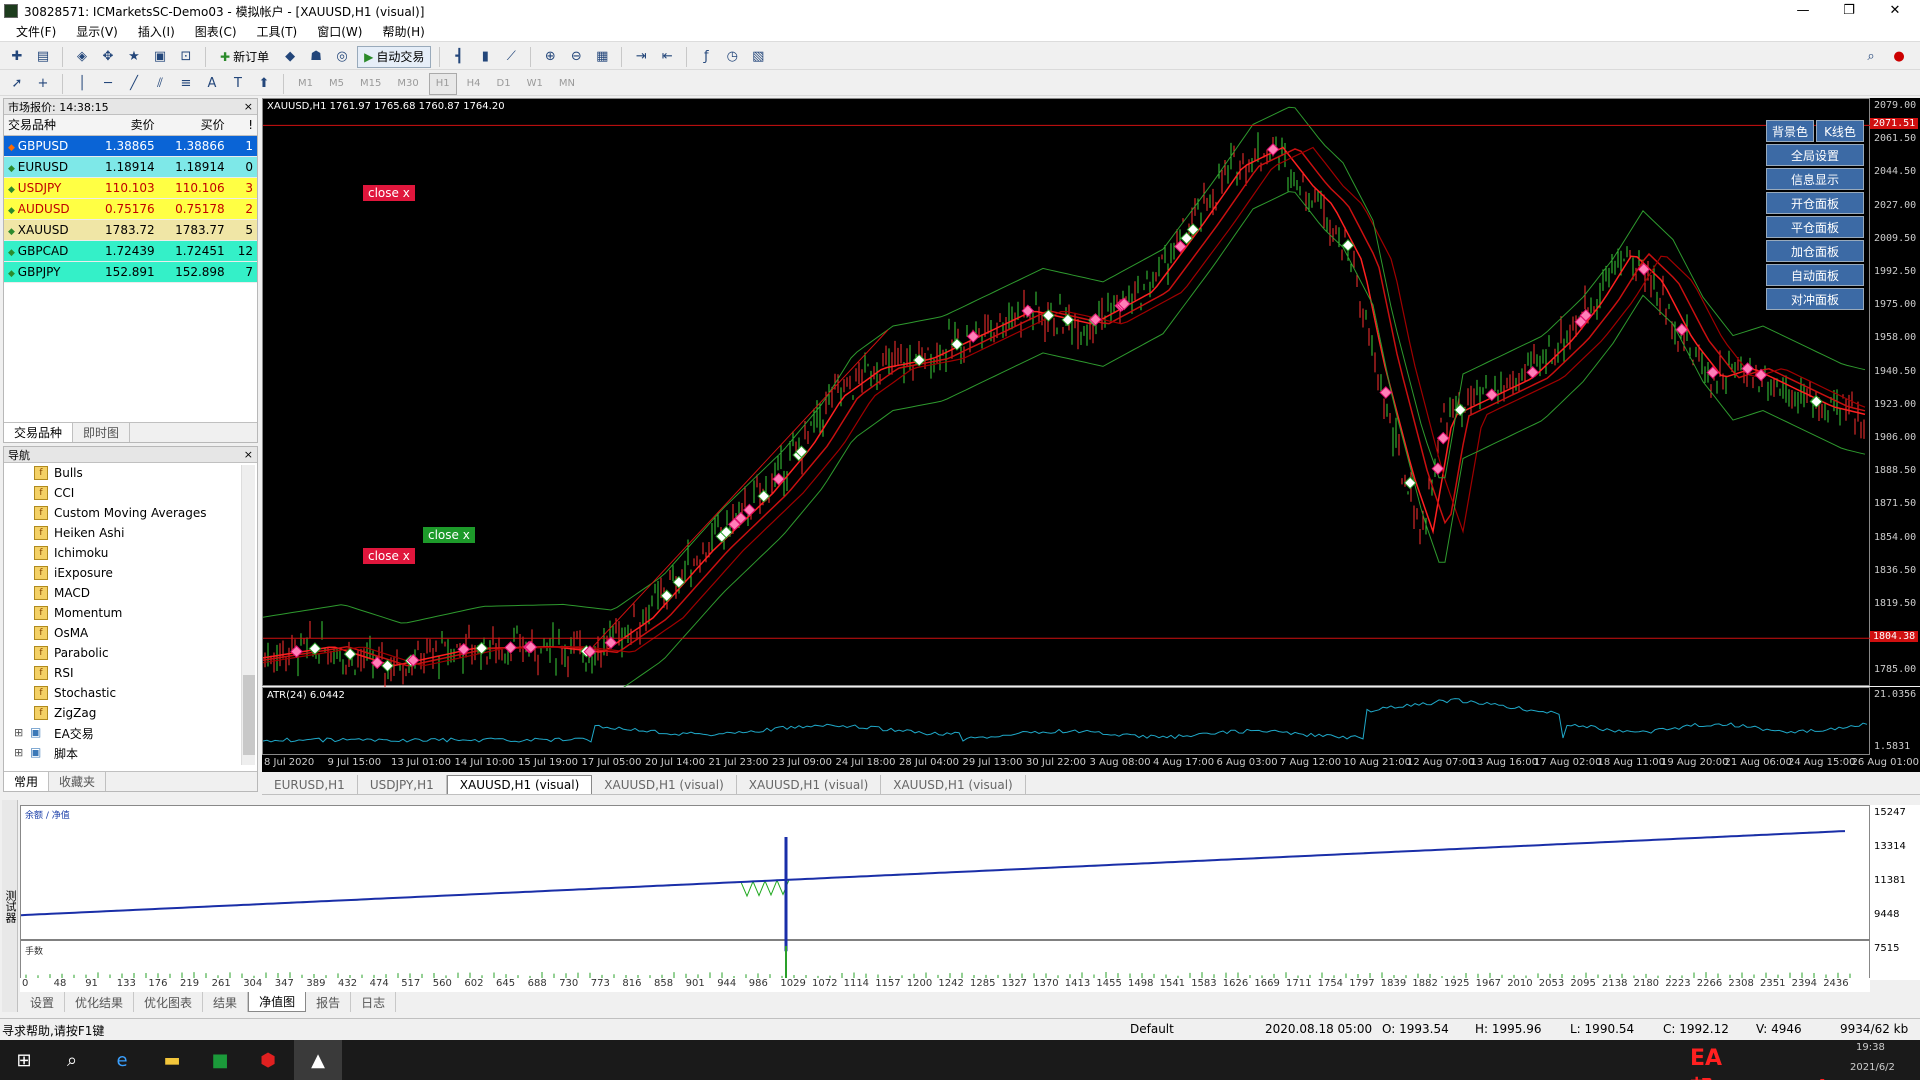  Describe the element at coordinates (667, 57) in the screenshot. I see `chart-shift-icon: ⇤` at that location.